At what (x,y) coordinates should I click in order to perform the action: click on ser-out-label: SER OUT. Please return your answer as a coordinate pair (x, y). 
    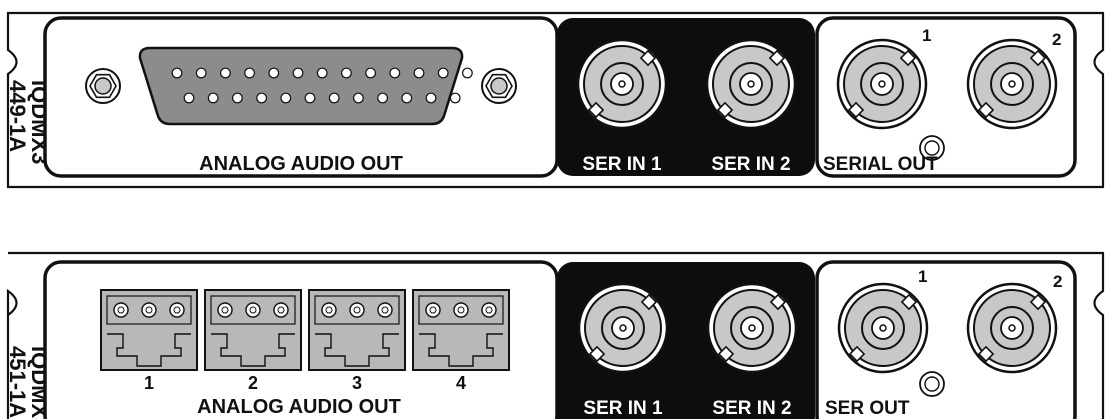
    Looking at the image, I should click on (867, 408).